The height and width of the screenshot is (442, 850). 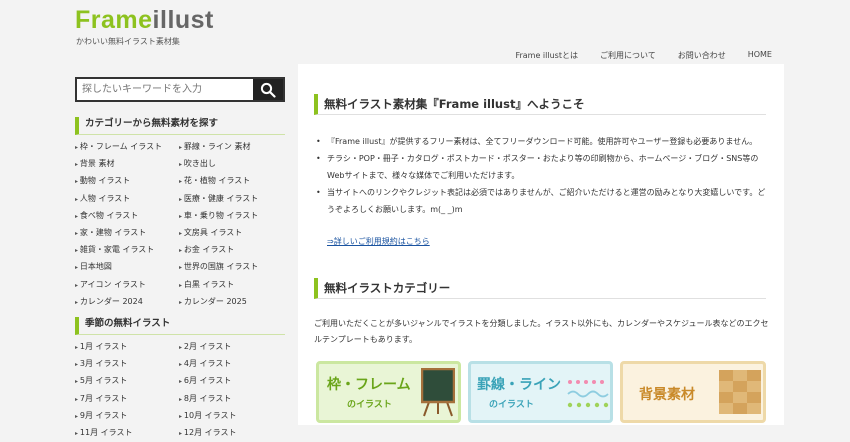 I want to click on banner-title: 枠・フレーム, so click(x=369, y=385).